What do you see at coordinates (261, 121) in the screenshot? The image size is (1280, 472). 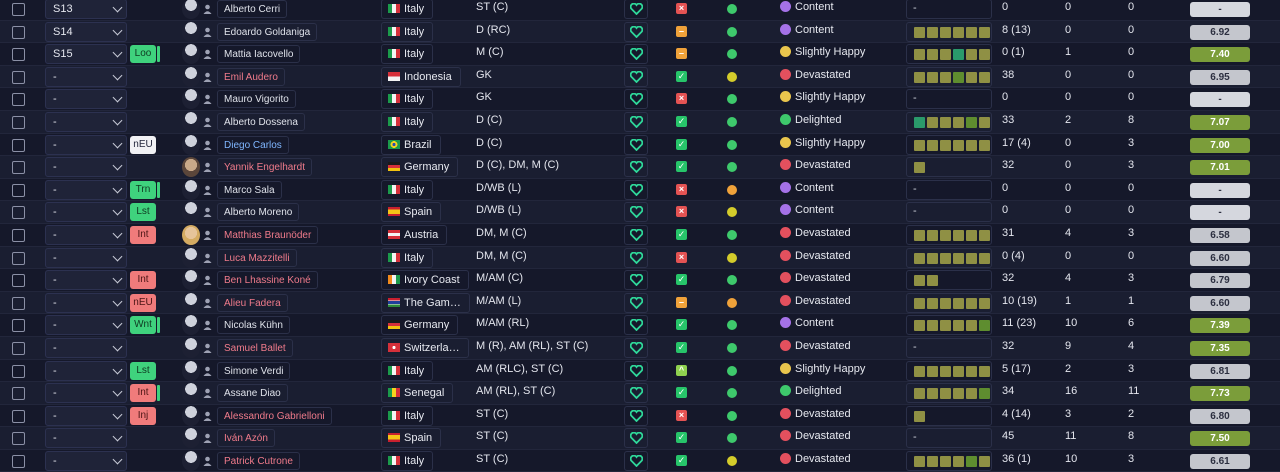 I see `player-name-link: Alberto Dossena` at bounding box center [261, 121].